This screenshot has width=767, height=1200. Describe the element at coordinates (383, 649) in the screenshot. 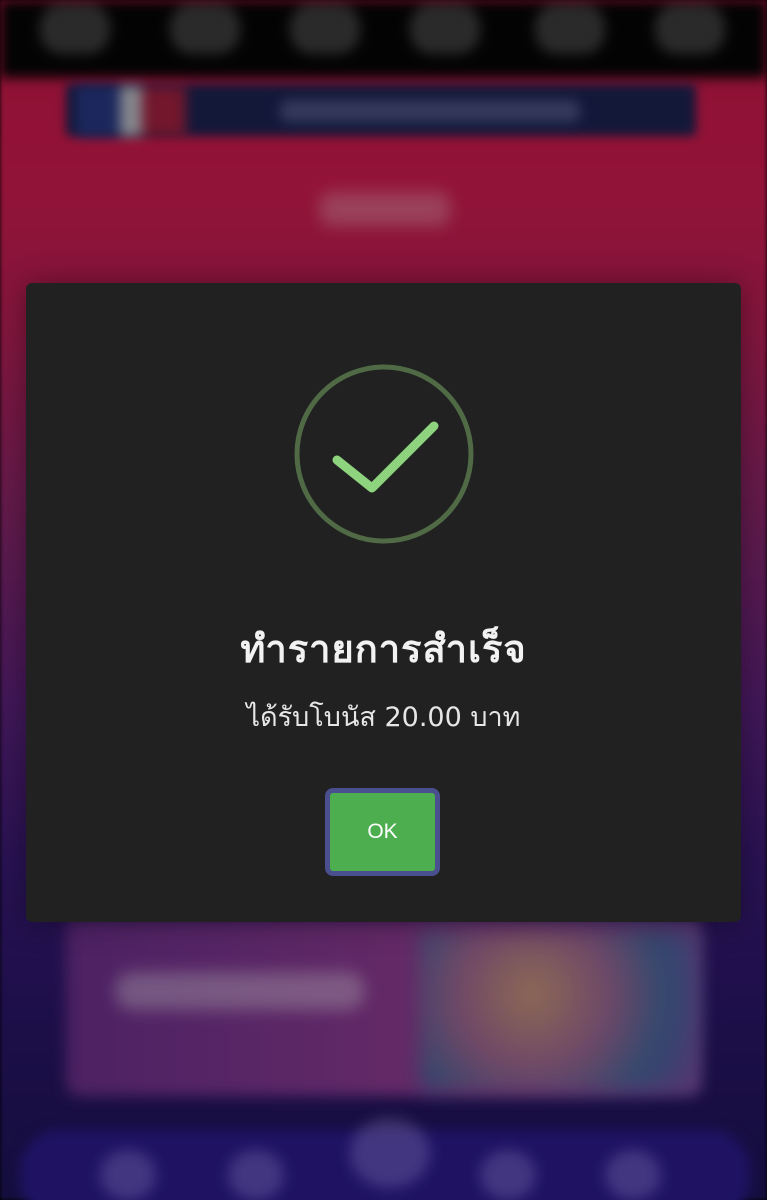

I see `dialog-title: ทำรายการสำเร็จ` at that location.